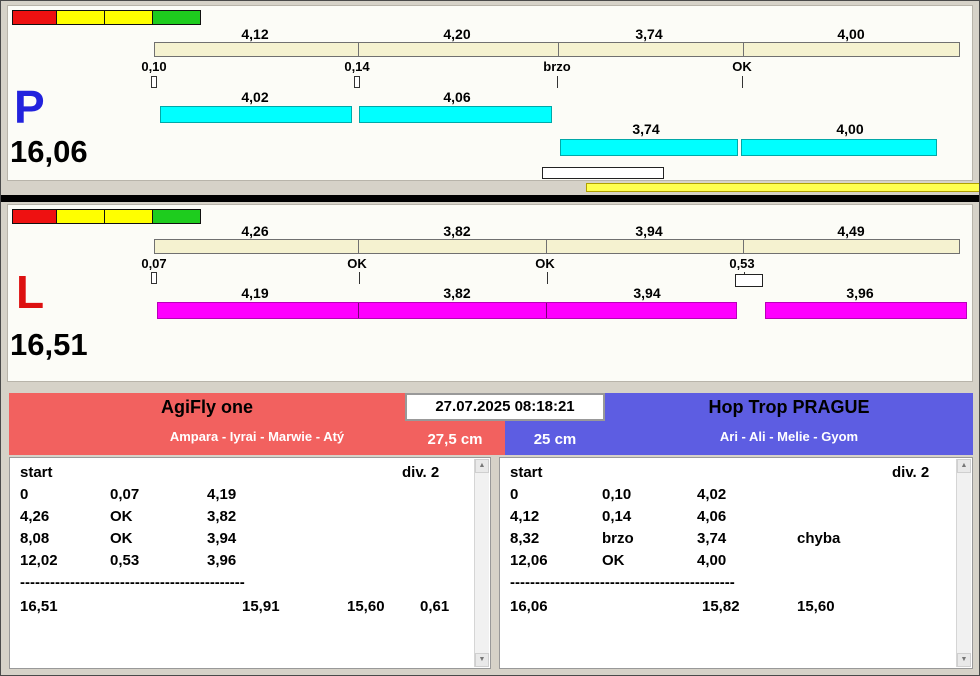 The height and width of the screenshot is (676, 980). Describe the element at coordinates (457, 293) in the screenshot. I see `run-time-label: 3,82` at that location.